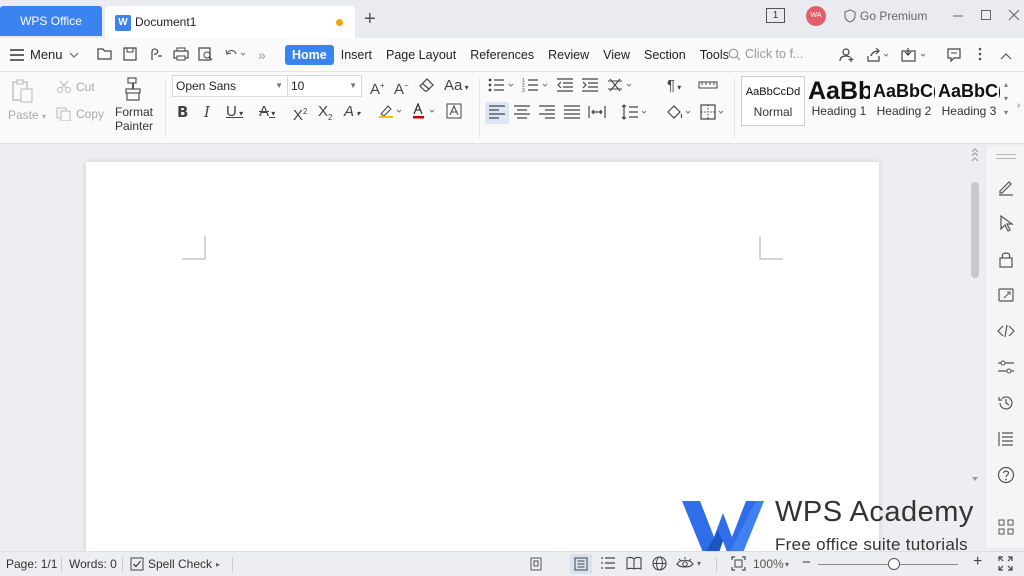 Image resolution: width=1024 pixels, height=576 pixels. I want to click on outline-view-icon, so click(608, 564).